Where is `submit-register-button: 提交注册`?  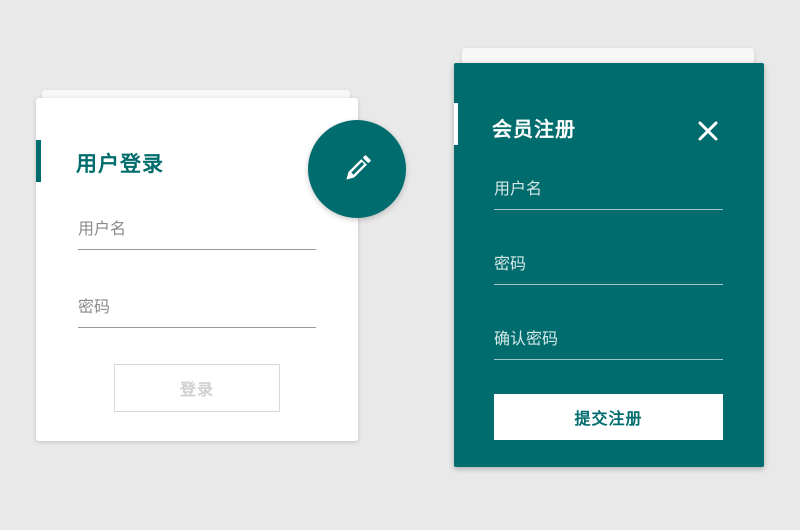
submit-register-button: 提交注册 is located at coordinates (608, 417).